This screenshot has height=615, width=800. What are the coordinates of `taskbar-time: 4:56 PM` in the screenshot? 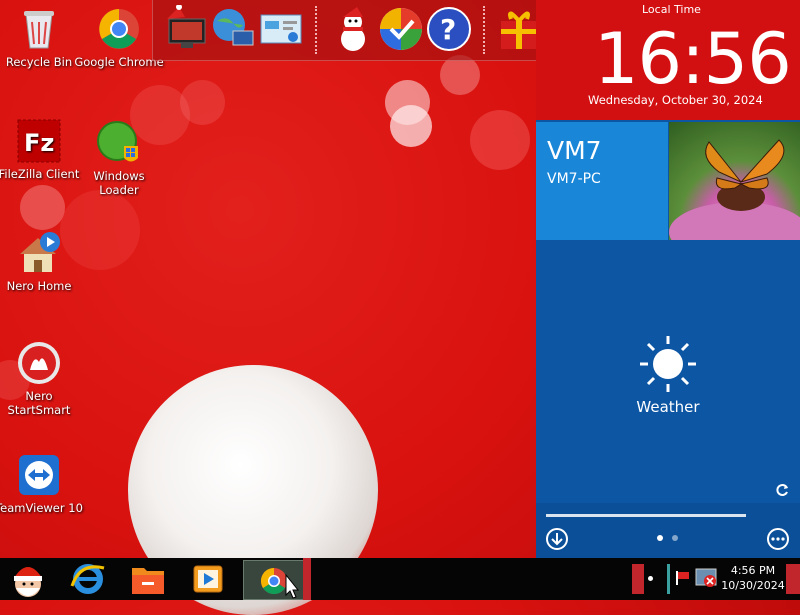 It's located at (753, 570).